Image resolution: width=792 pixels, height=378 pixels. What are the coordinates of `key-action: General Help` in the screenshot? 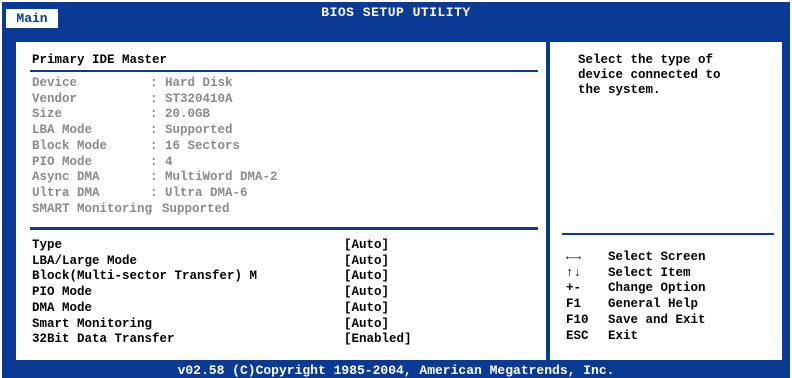 It's located at (653, 304).